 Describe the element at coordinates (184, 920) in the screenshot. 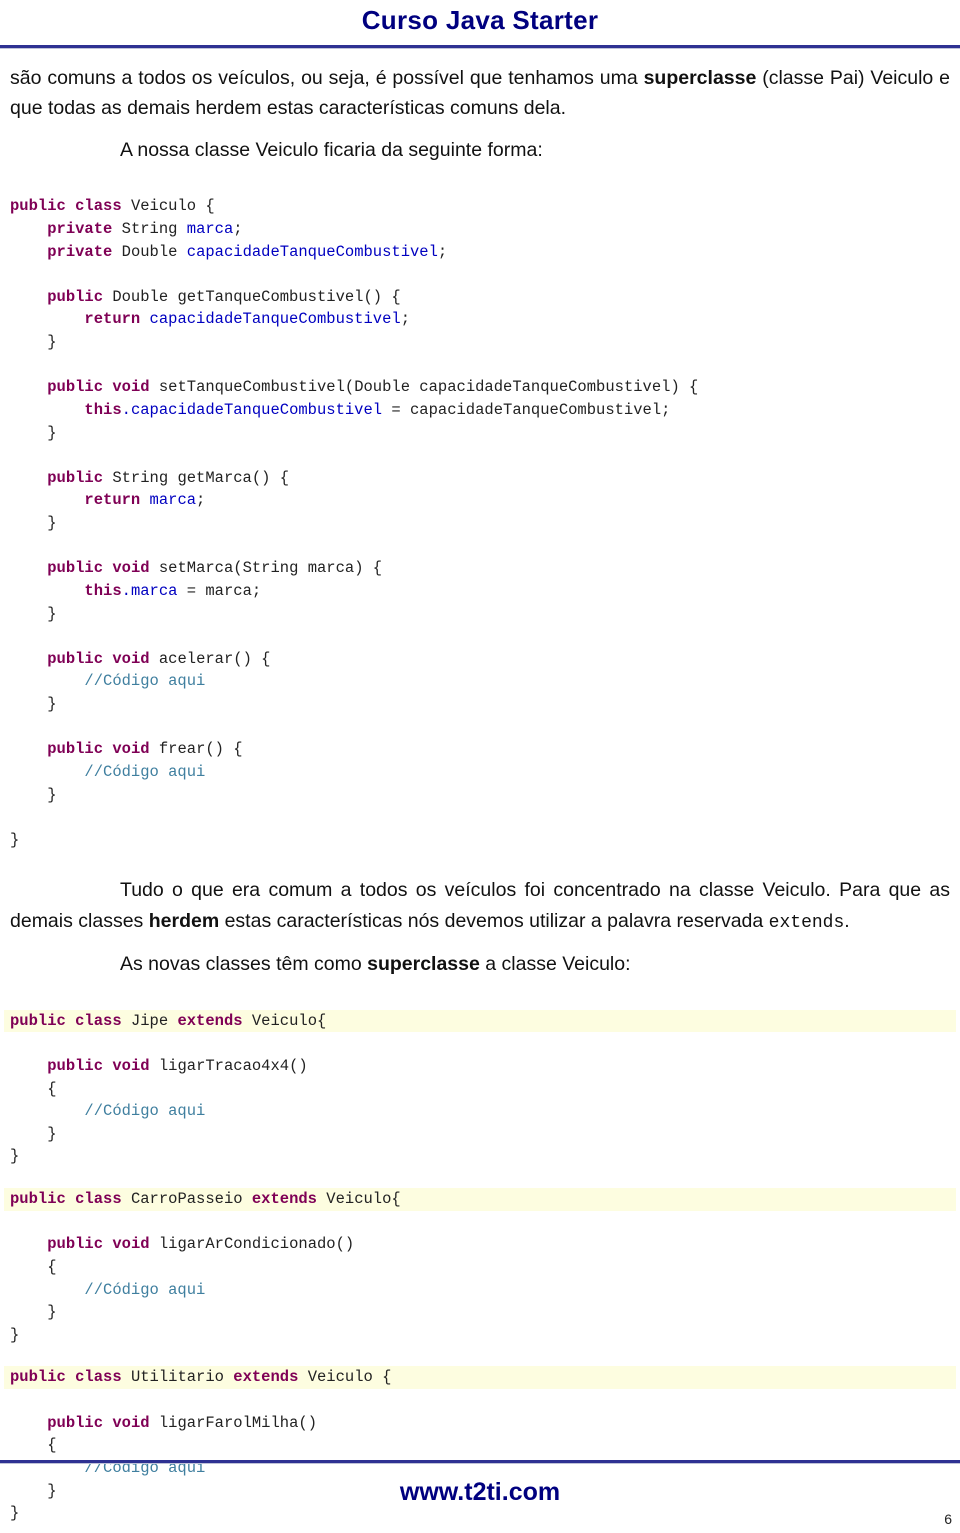

I see `paragraph-extends-bold: herdem` at that location.